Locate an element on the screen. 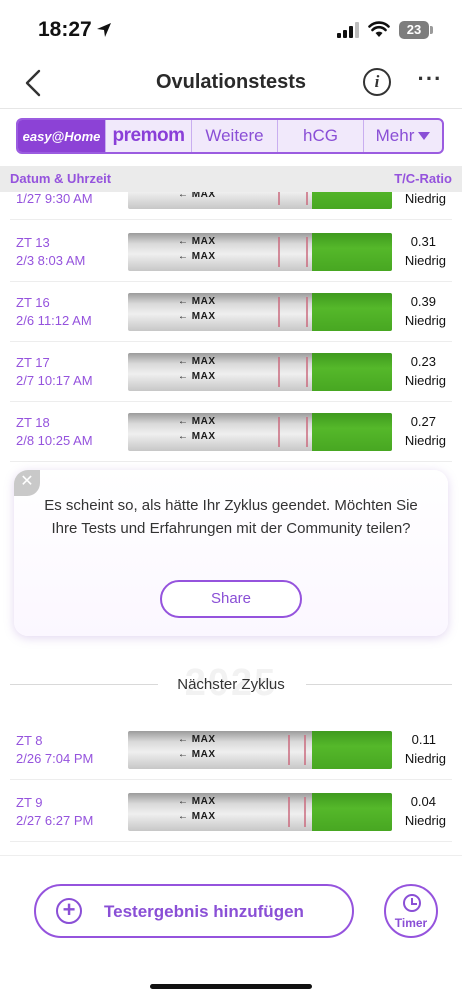  test-row: ZT 9 2/27 6:27 PM ← MAX ← MAX 0.04 Niedrig is located at coordinates (231, 812).